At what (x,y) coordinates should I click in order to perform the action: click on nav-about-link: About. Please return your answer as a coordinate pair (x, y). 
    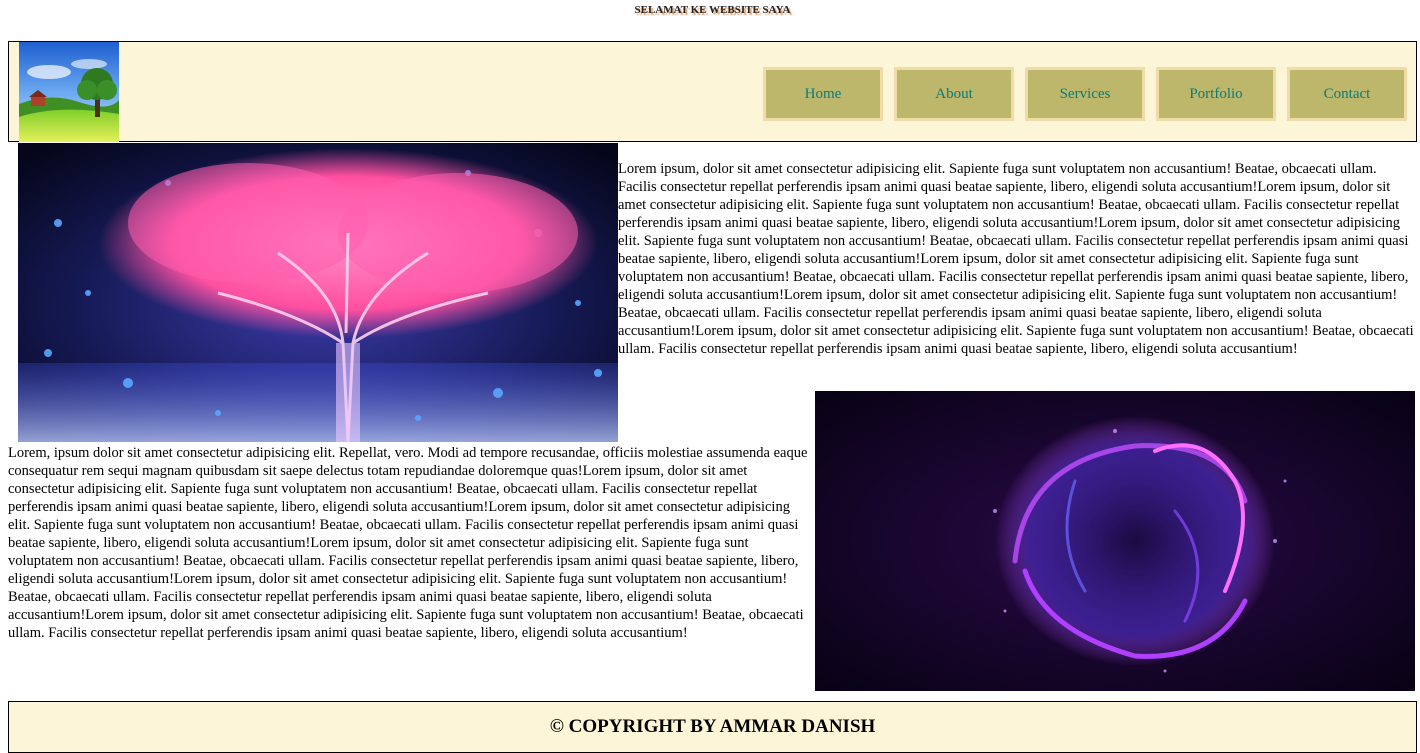
    Looking at the image, I should click on (954, 94).